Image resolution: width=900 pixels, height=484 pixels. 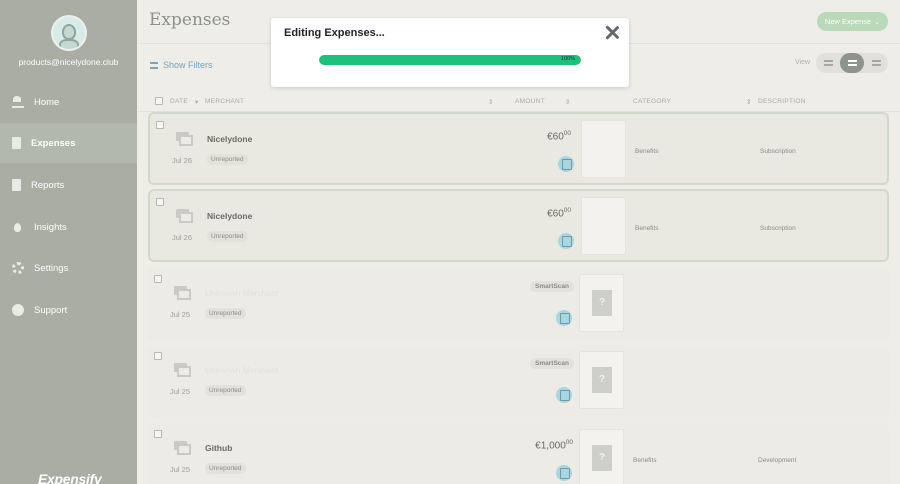 What do you see at coordinates (18, 268) in the screenshot?
I see `gear-icon` at bounding box center [18, 268].